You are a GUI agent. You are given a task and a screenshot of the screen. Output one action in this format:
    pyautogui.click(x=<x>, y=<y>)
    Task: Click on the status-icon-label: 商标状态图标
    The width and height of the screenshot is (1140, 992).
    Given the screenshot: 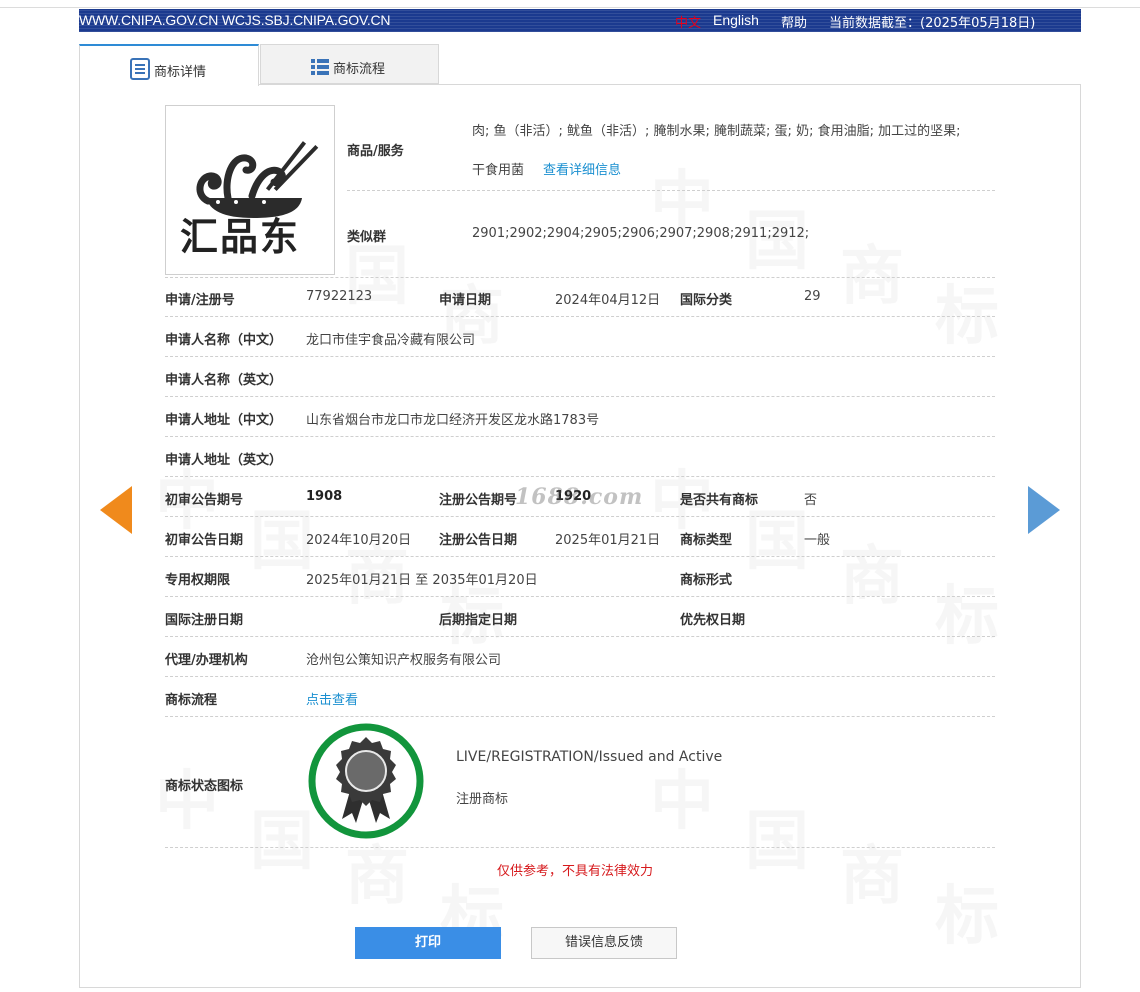 What is the action you would take?
    pyautogui.click(x=204, y=786)
    